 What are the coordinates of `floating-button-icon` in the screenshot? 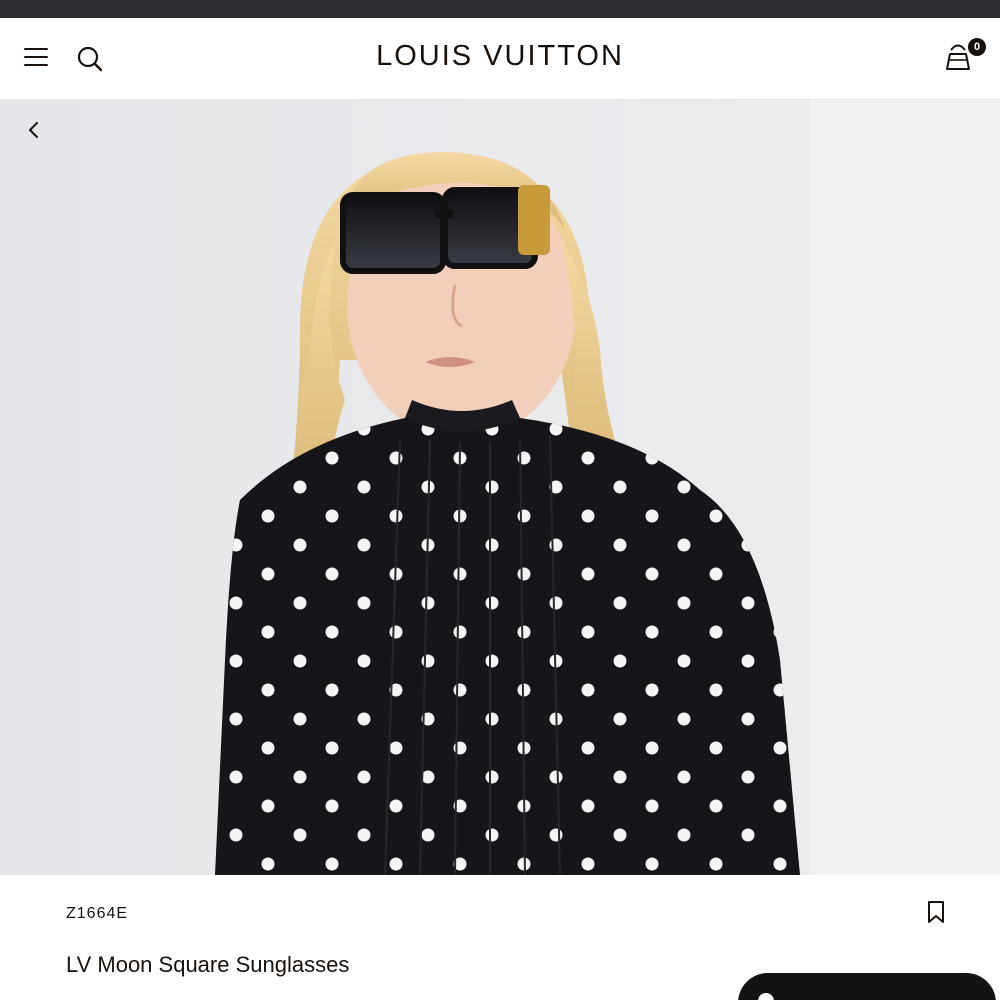 It's located at (766, 996).